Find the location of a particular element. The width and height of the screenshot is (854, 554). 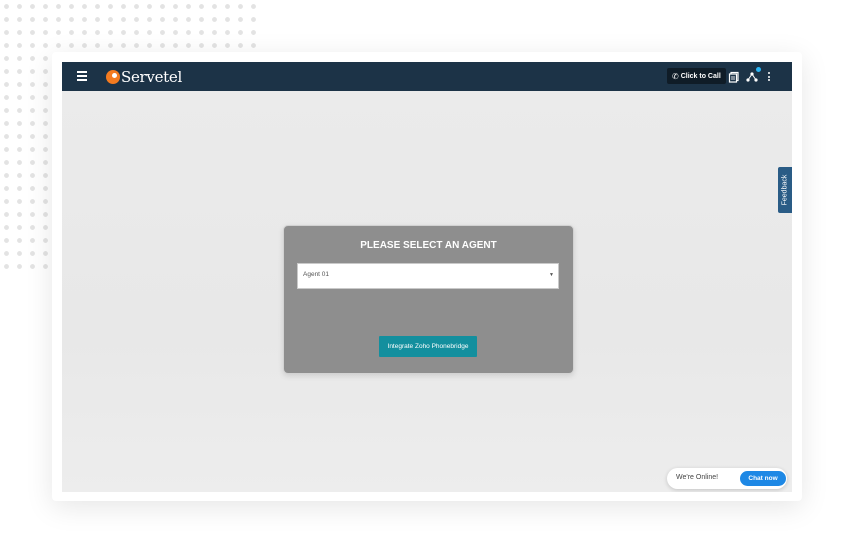

feedback-tab: Feedback is located at coordinates (785, 190).